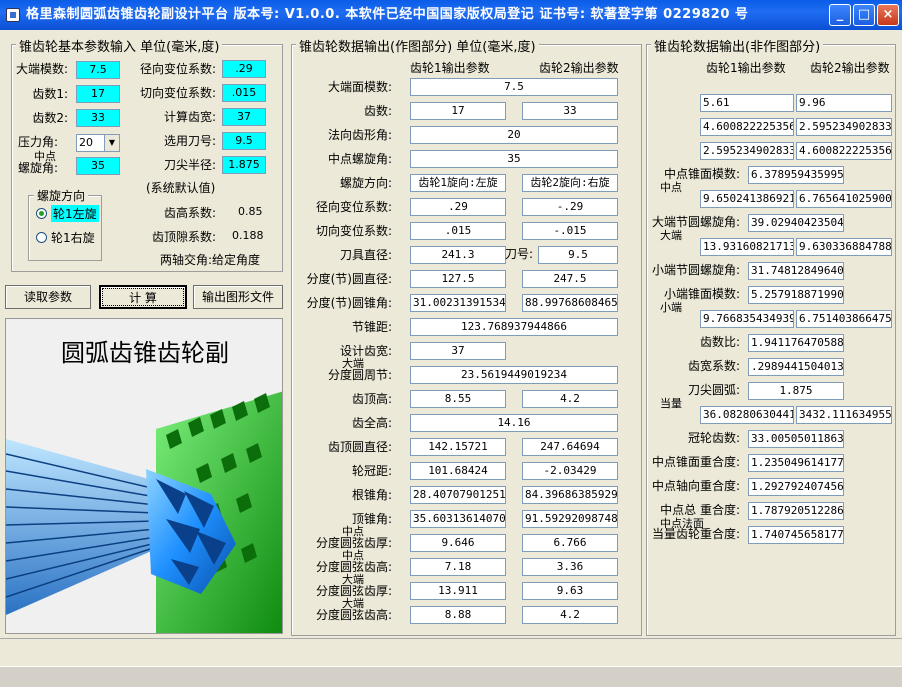  What do you see at coordinates (570, 111) in the screenshot?
I see `mid-row-value2: 33` at bounding box center [570, 111].